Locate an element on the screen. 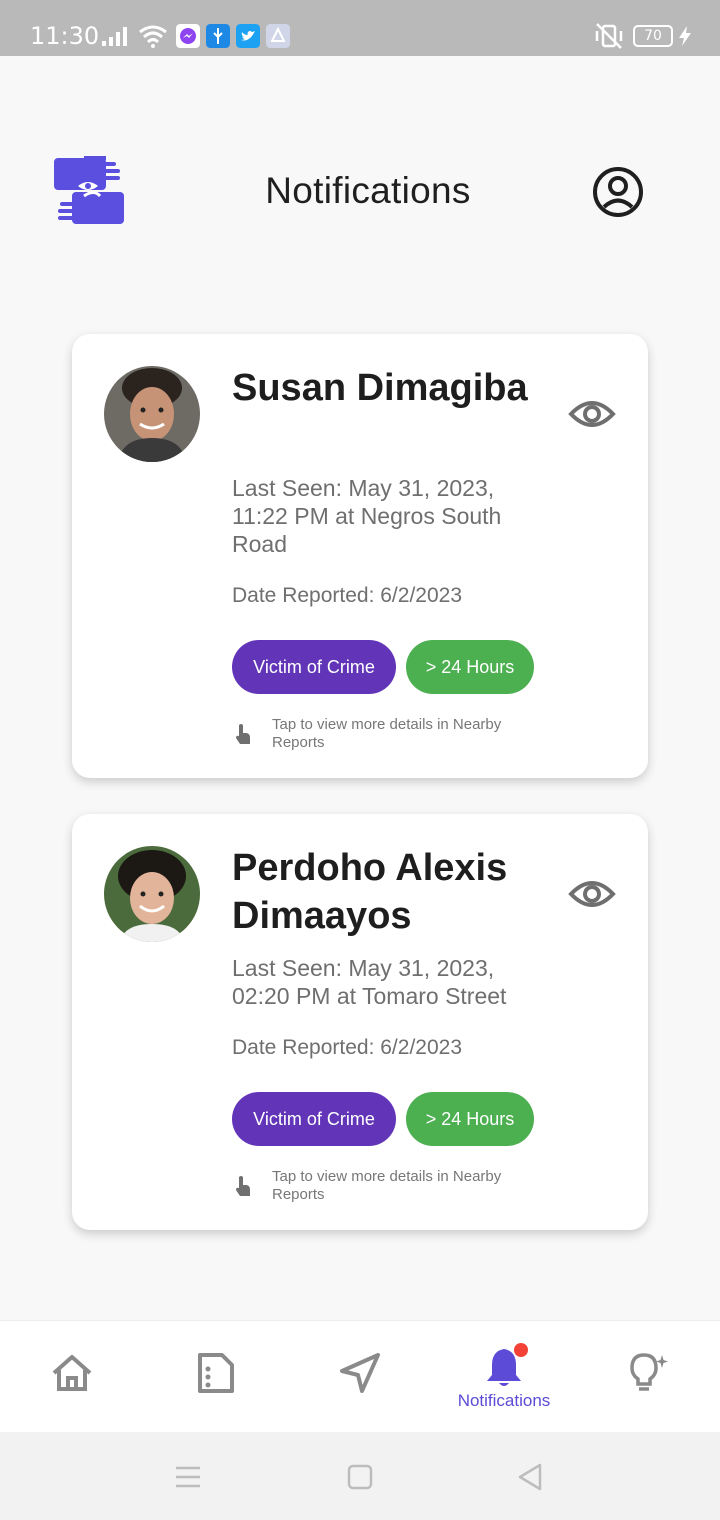 The image size is (720, 1520). document-icon is located at coordinates (216, 1373).